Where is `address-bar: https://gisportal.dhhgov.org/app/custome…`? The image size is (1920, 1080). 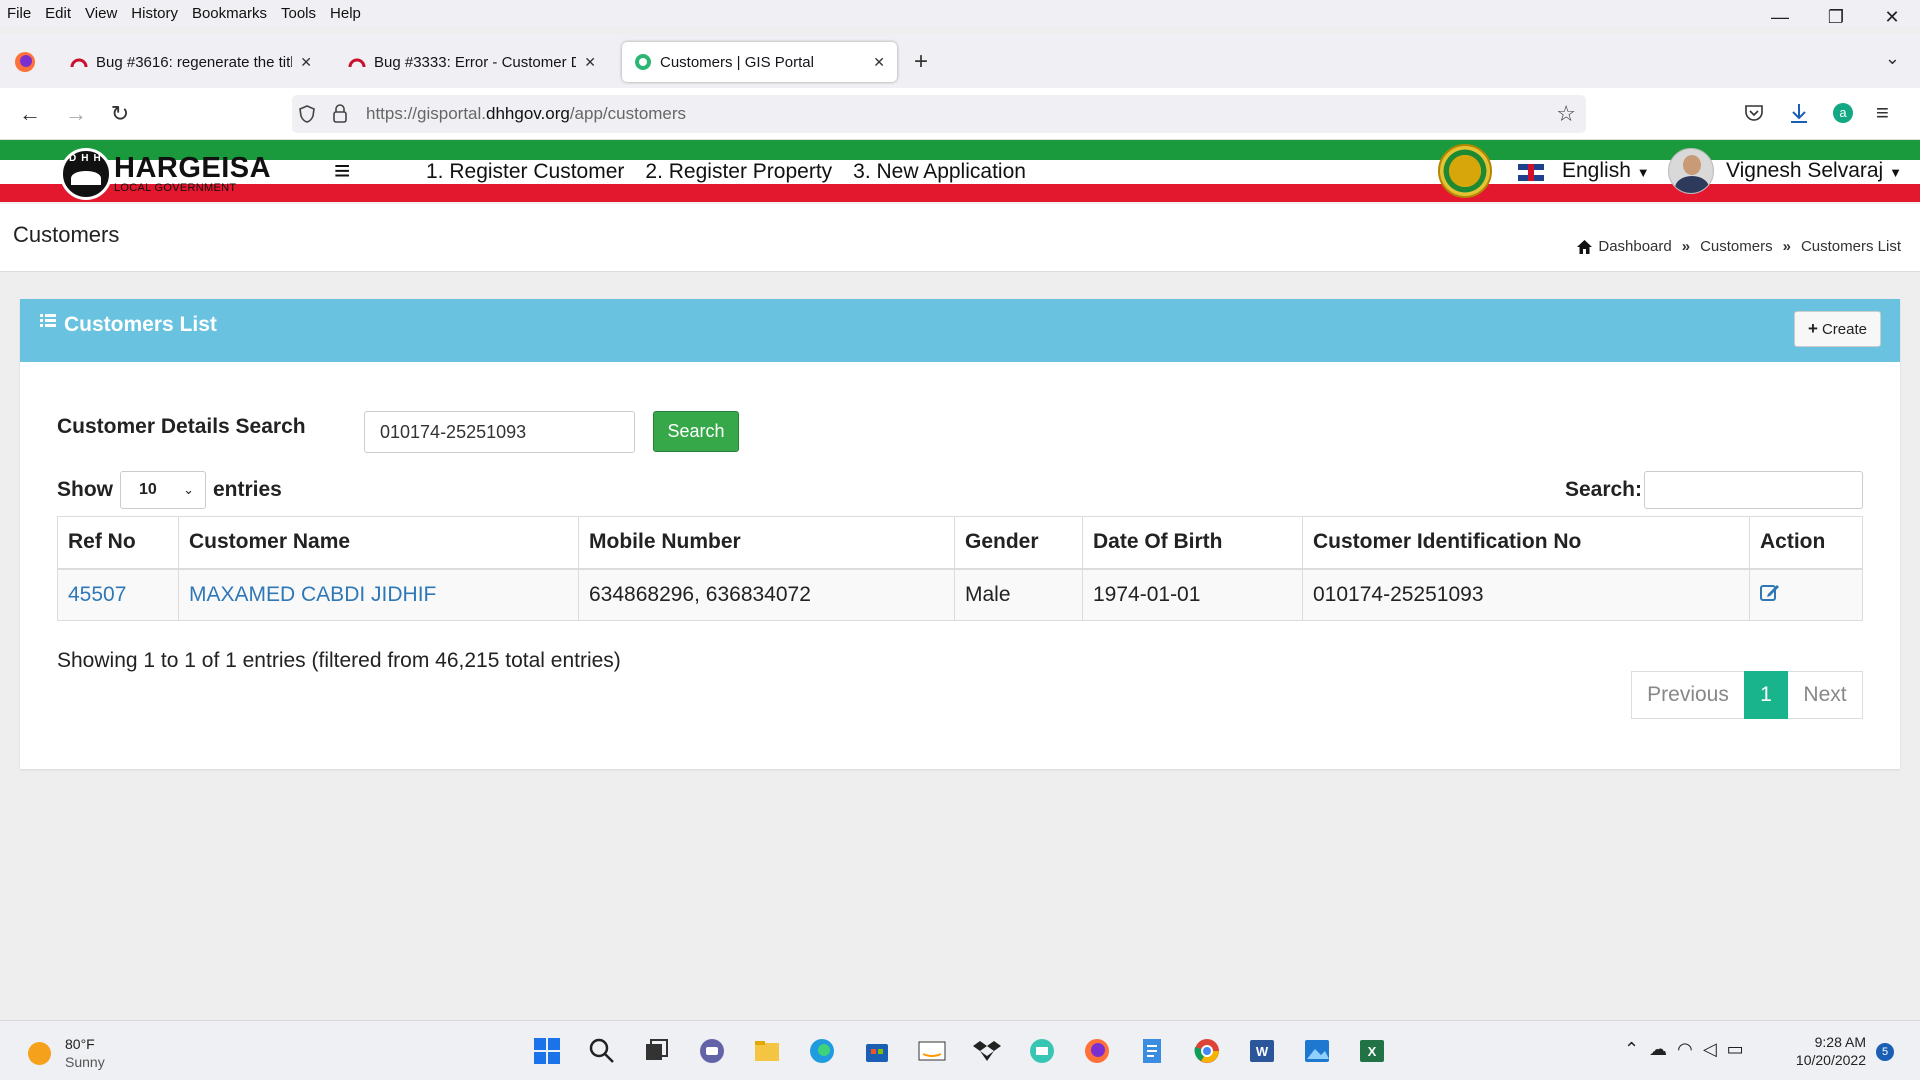
address-bar: https://gisportal.dhhgov.org/app/custome… is located at coordinates (939, 114).